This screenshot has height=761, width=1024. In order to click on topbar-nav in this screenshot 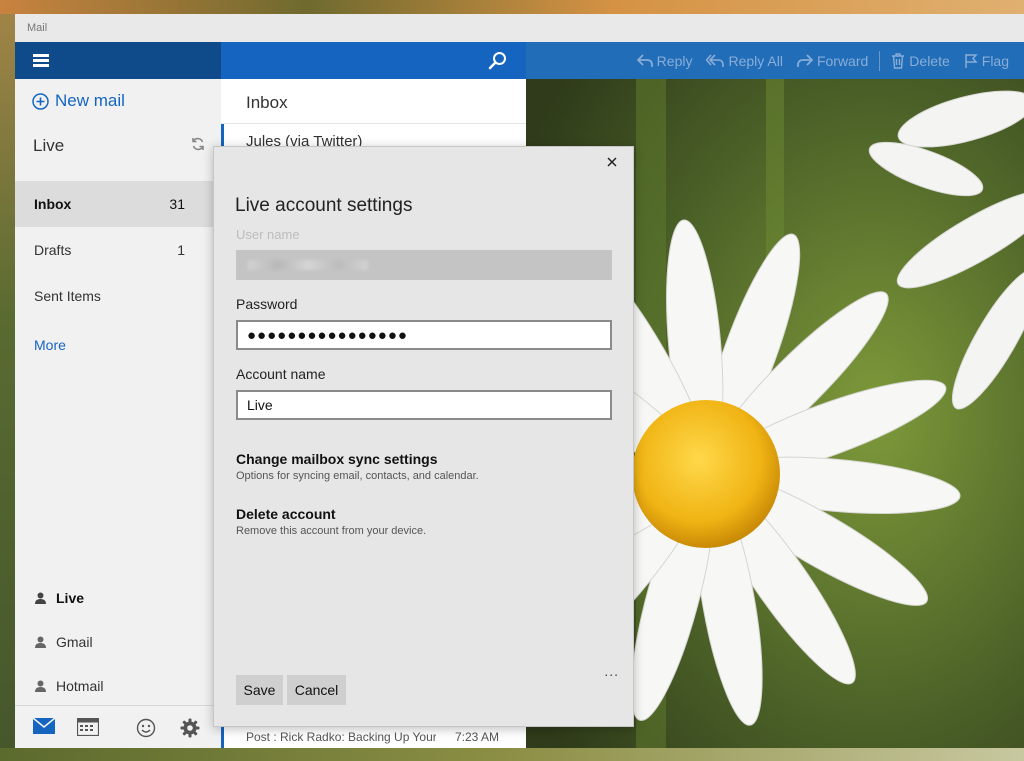, I will do `click(118, 60)`.